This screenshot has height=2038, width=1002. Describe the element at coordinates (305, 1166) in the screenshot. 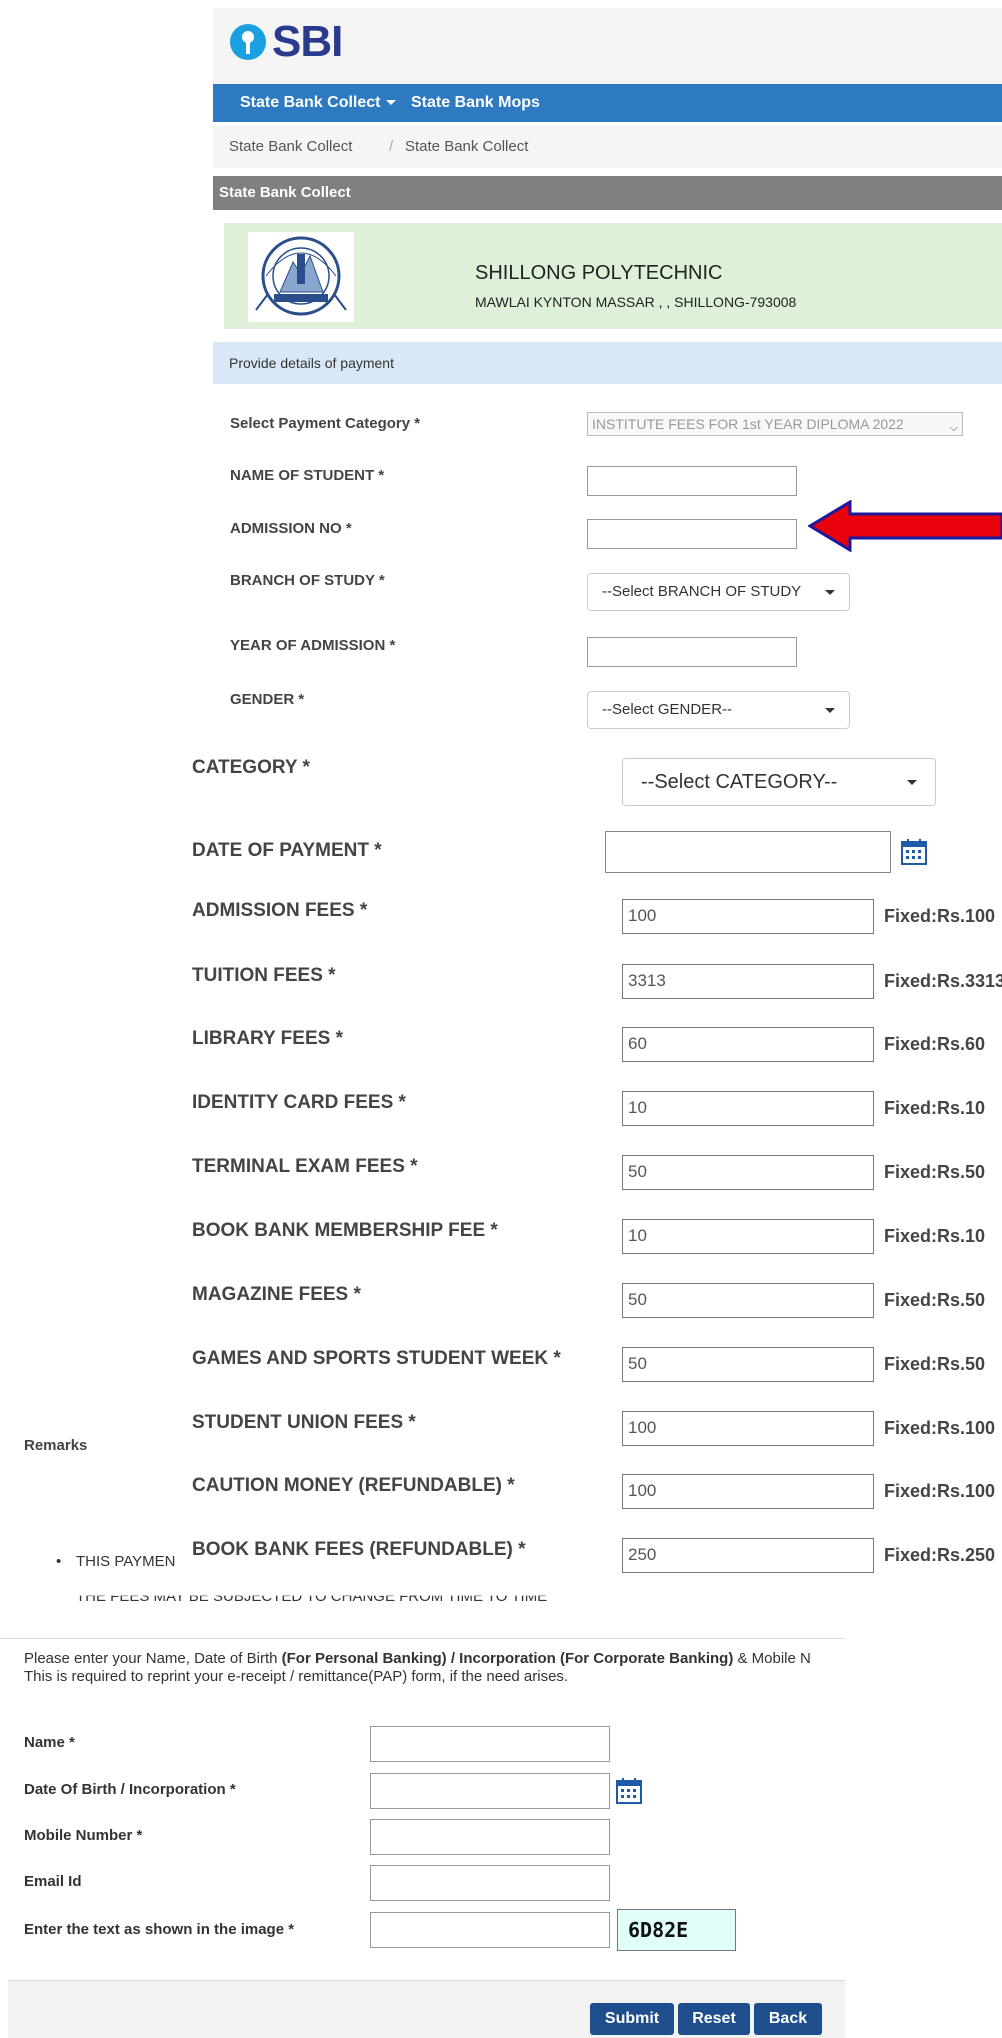

I see `fee-label: TERMINAL EXAM FEES *` at that location.